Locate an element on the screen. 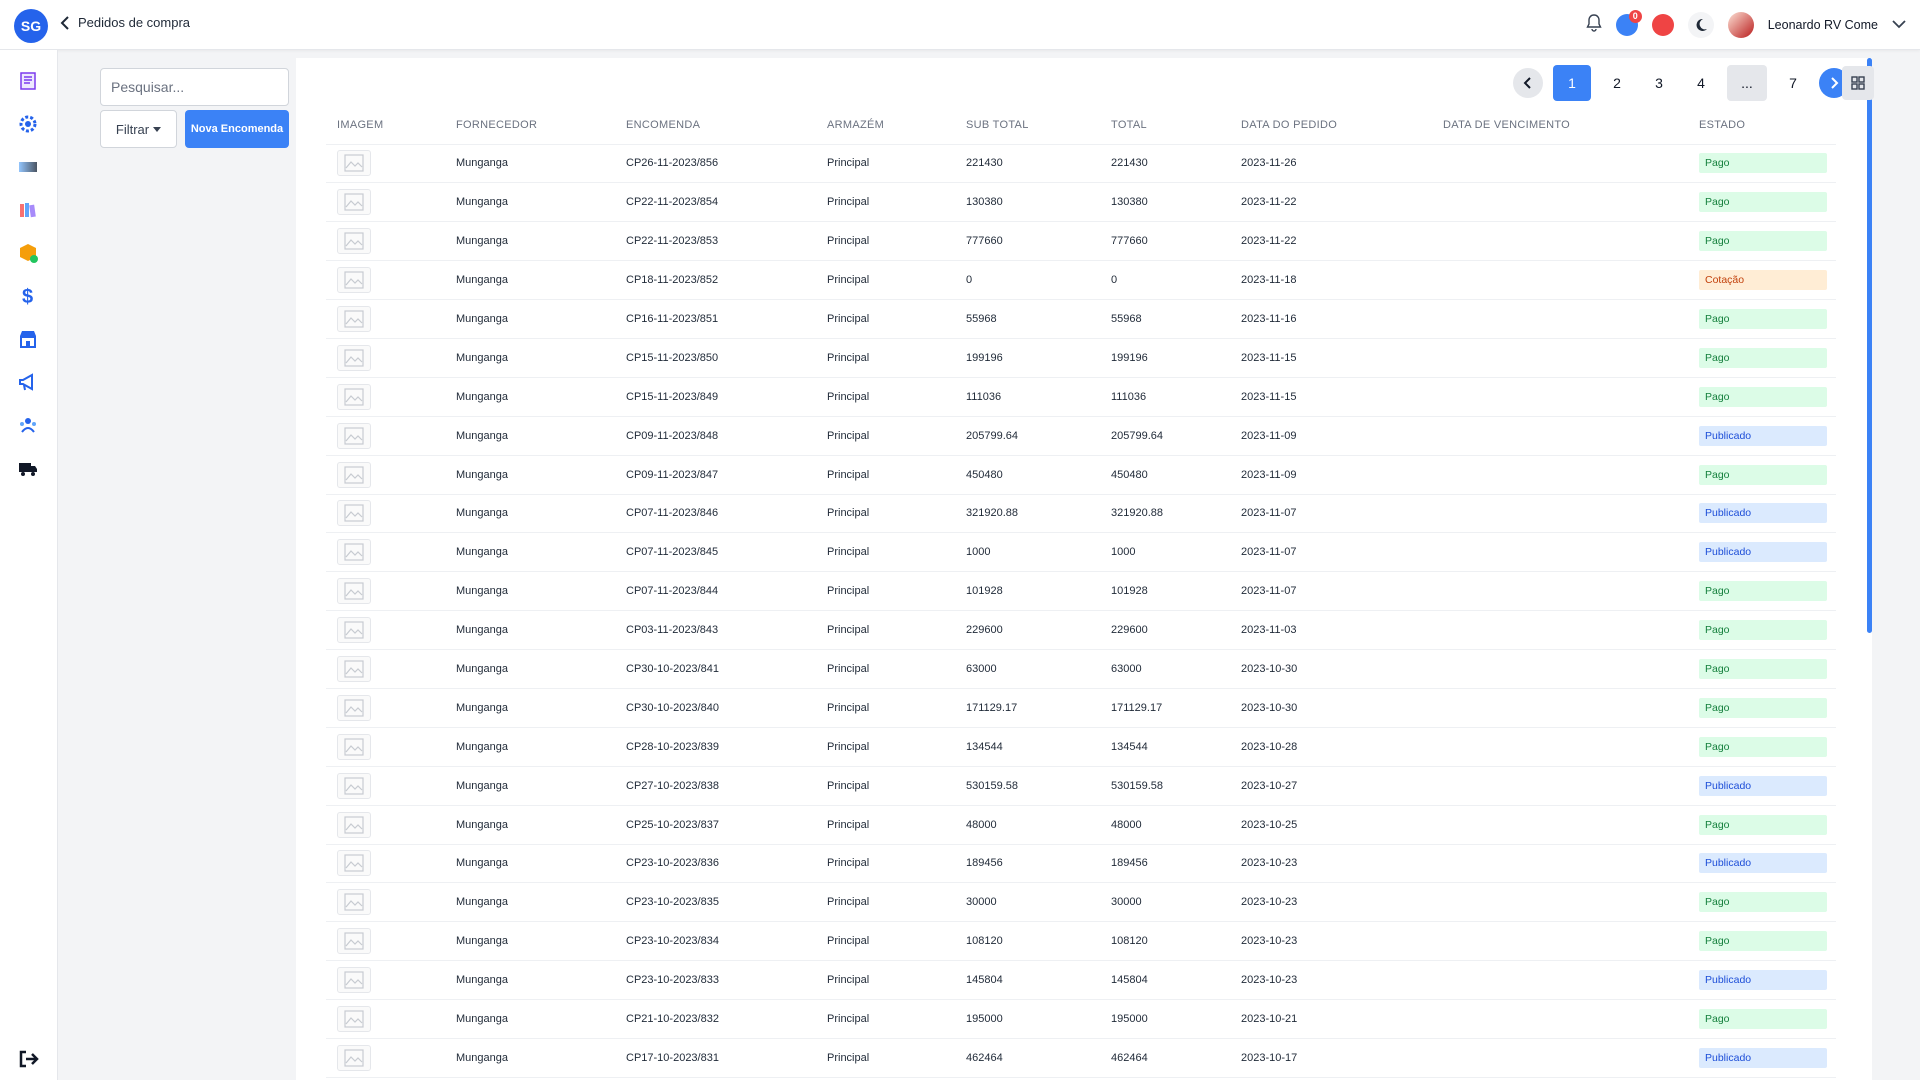 The image size is (1920, 1080). order-cell: CP07-11-2023/844 is located at coordinates (715, 591).